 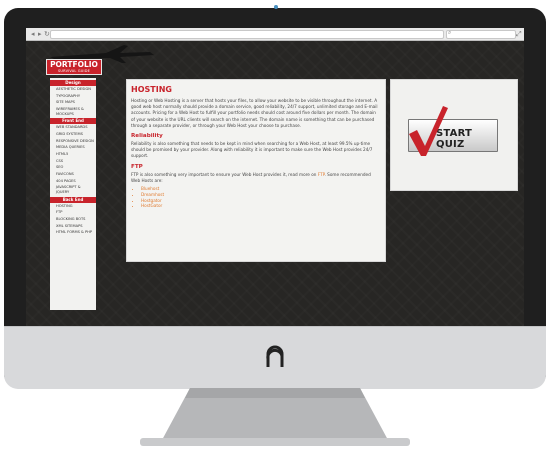 What do you see at coordinates (275, 414) in the screenshot?
I see `monitor-stand` at bounding box center [275, 414].